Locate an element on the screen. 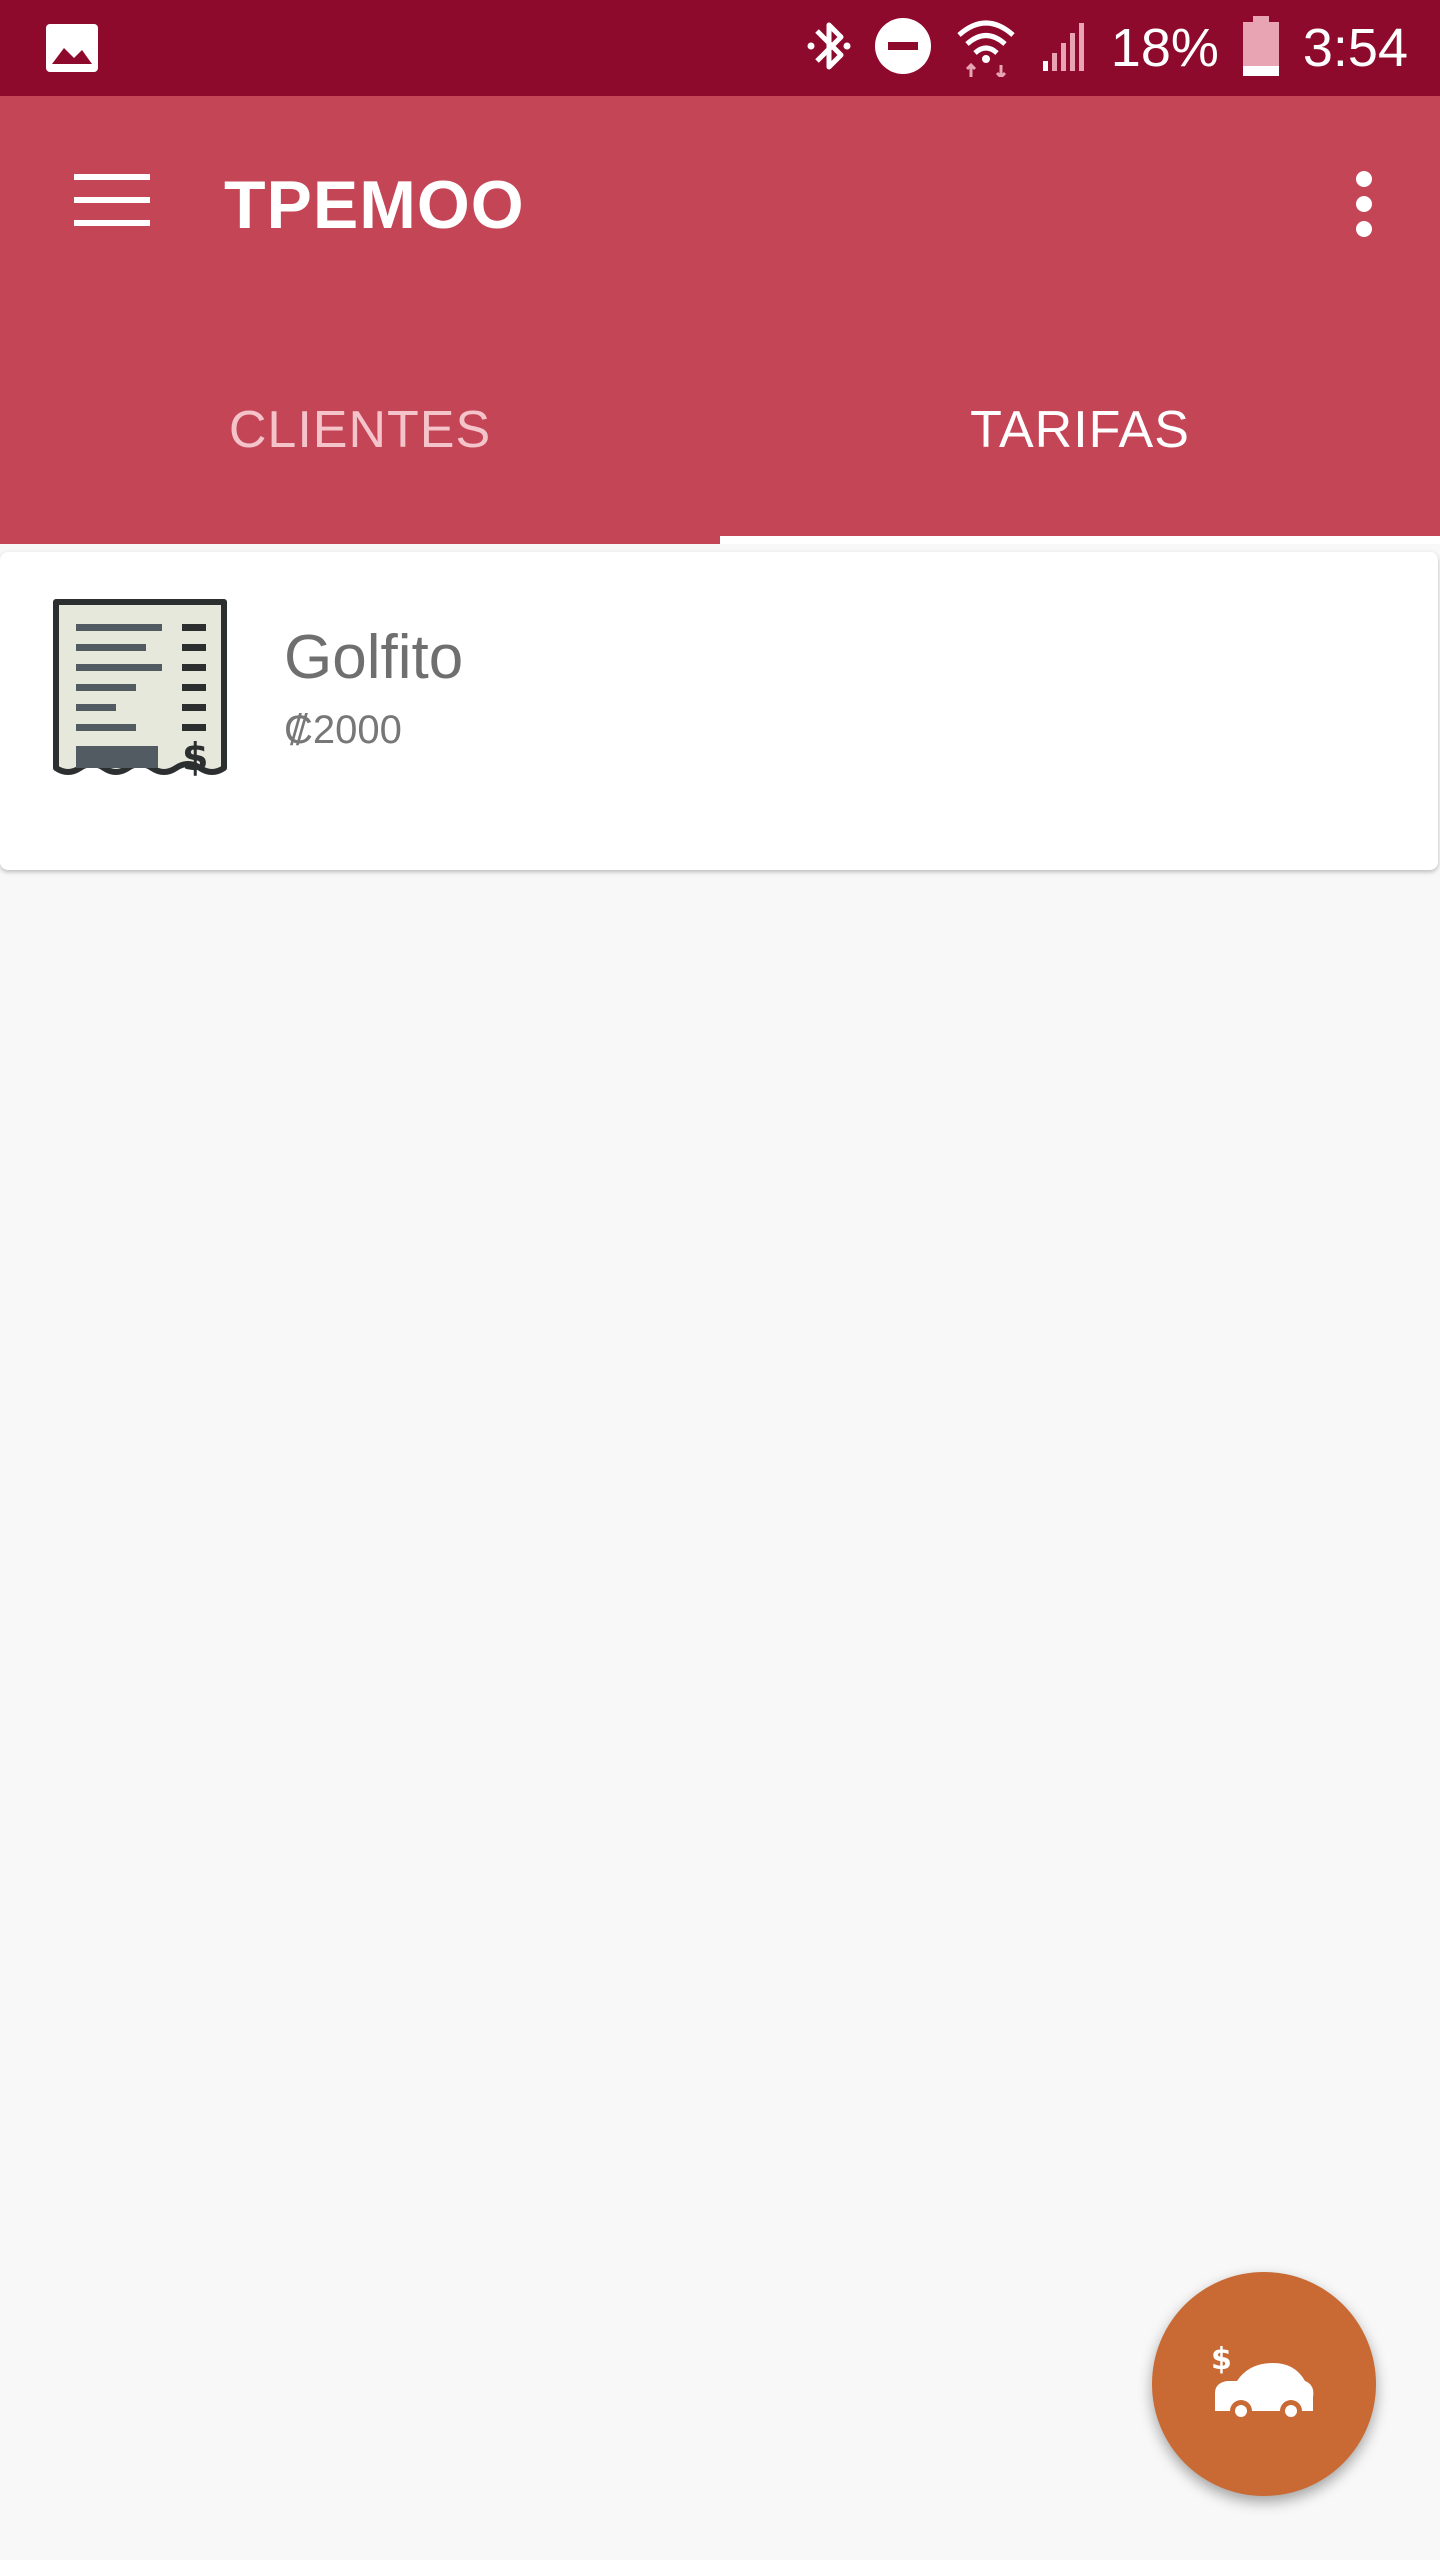  receipt-icon: $ is located at coordinates (141, 688).